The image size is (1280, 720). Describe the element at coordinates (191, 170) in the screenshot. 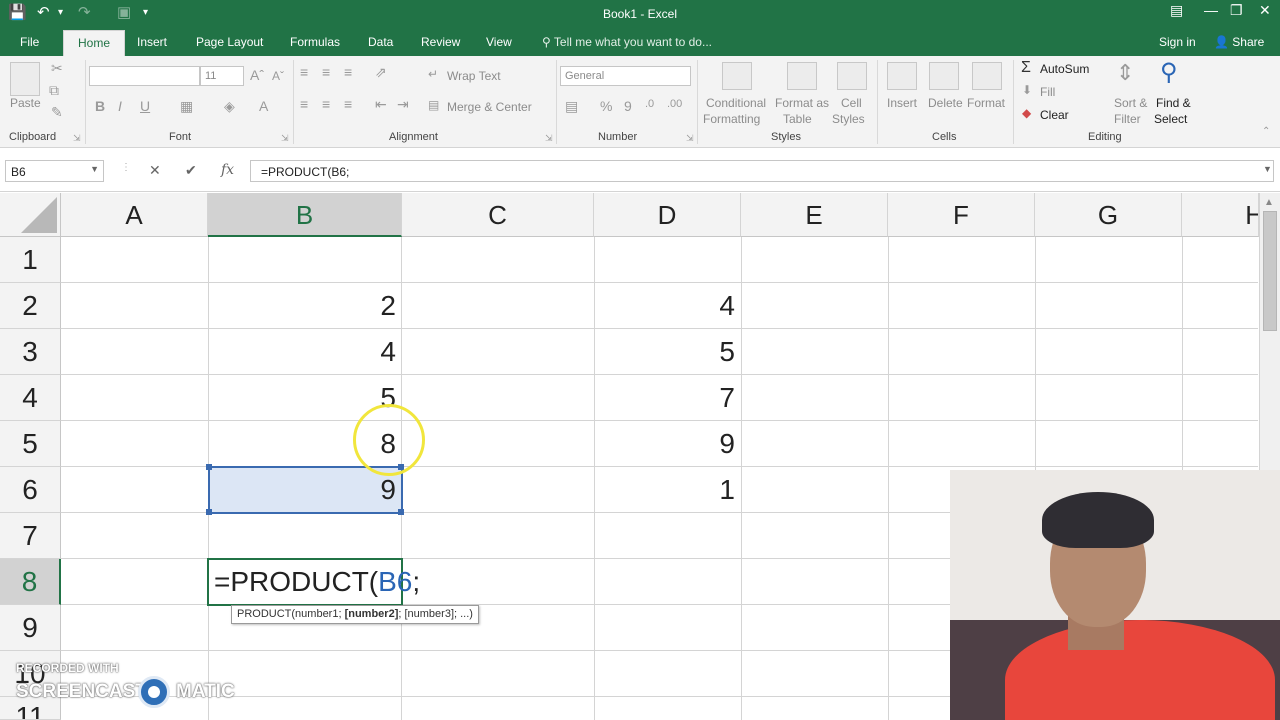

I see `enter-formula-button: ✔` at that location.